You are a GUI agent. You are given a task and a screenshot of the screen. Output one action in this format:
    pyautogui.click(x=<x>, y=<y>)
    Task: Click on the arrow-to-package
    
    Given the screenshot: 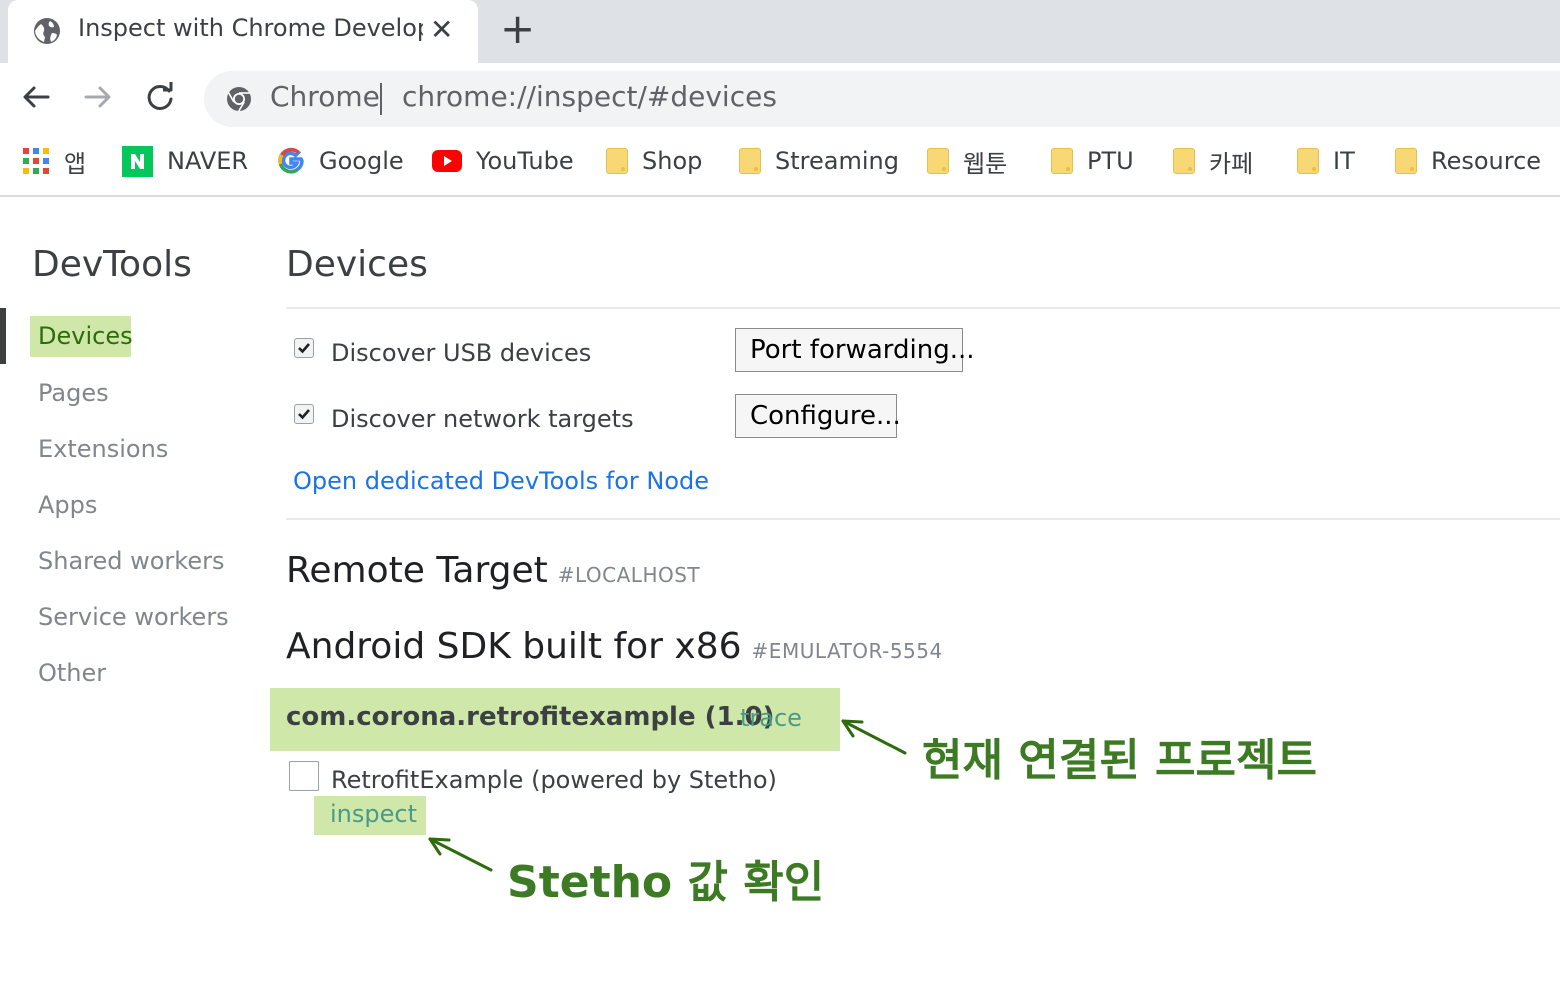 What is the action you would take?
    pyautogui.click(x=874, y=737)
    